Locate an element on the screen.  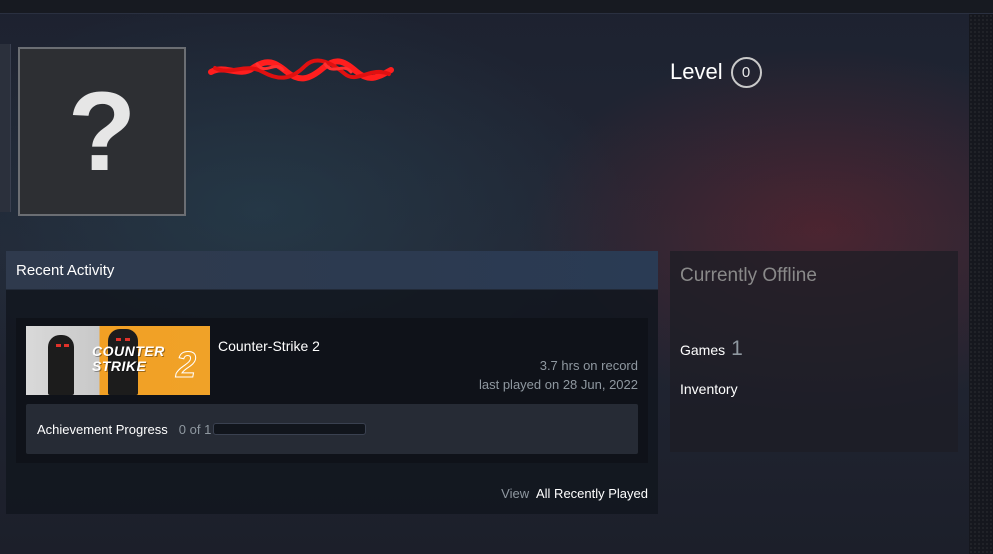
hours-on-record: 3.7 hrs on record is located at coordinates (588, 365).